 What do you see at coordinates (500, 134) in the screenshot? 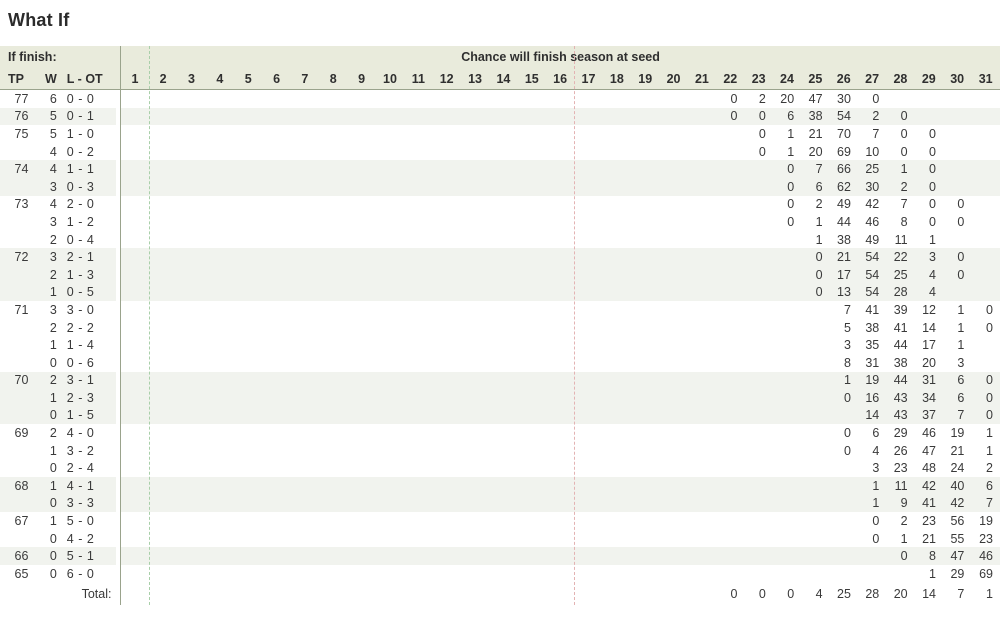
I see `table-row: 75 5 1 - 0 0 1 21 70 7 0 0` at bounding box center [500, 134].